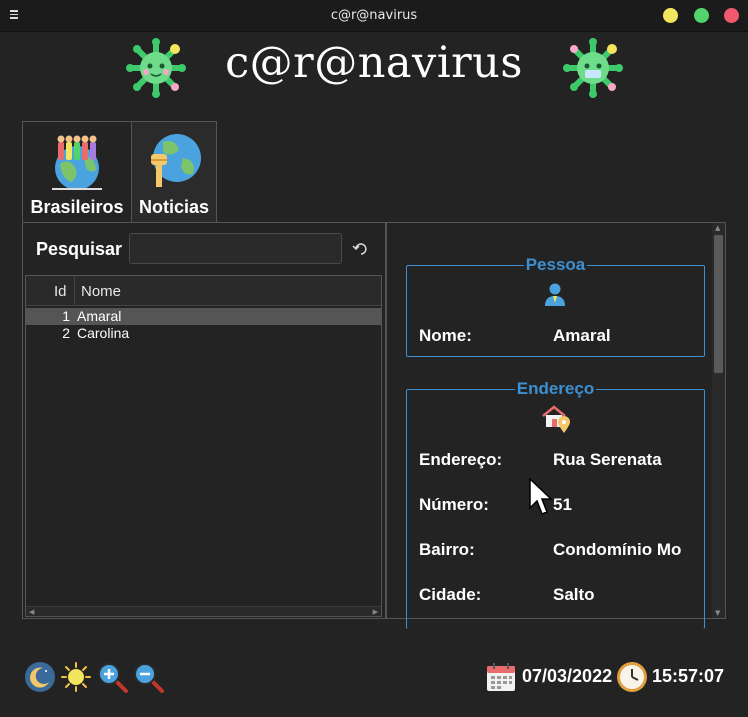 The image size is (748, 717). Describe the element at coordinates (555, 264) in the screenshot. I see `pessoa-title: Pessoa` at that location.